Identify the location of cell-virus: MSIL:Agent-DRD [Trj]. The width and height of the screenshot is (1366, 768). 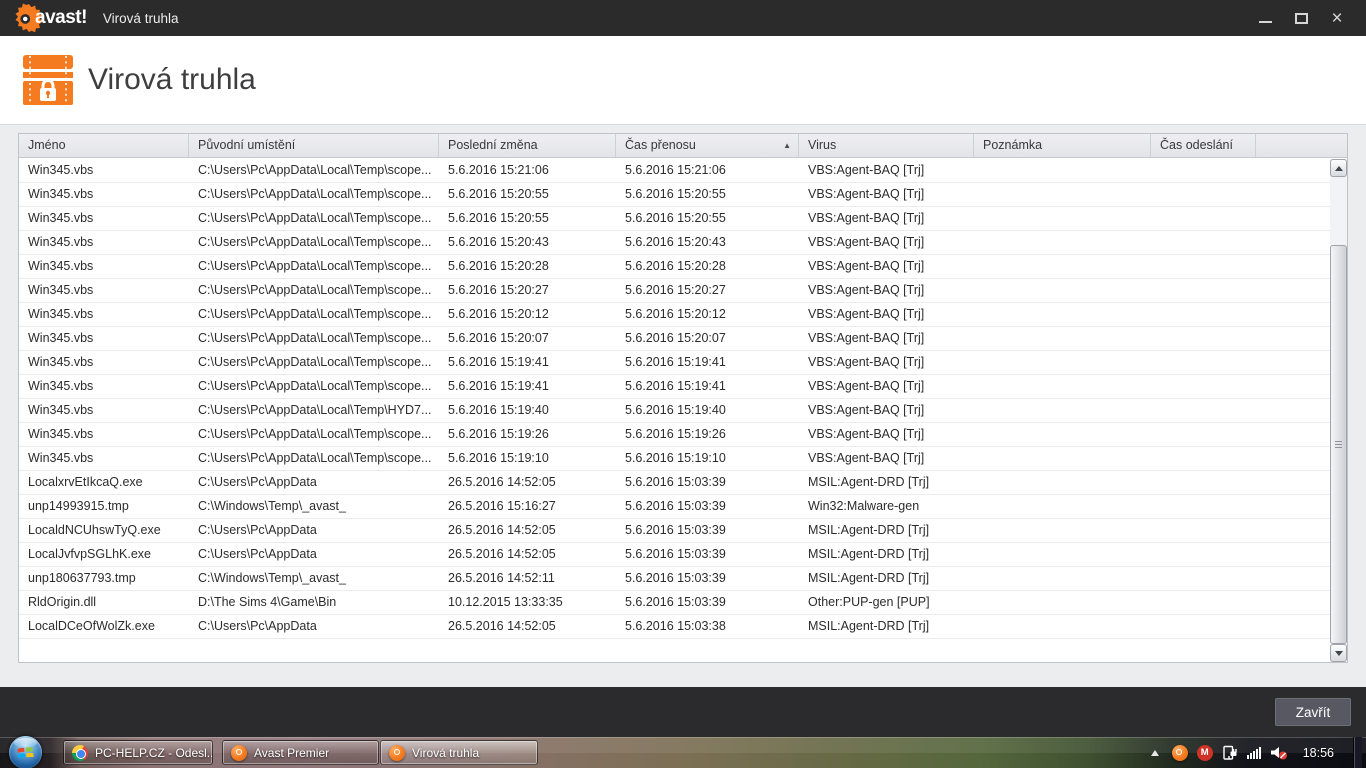
(869, 626).